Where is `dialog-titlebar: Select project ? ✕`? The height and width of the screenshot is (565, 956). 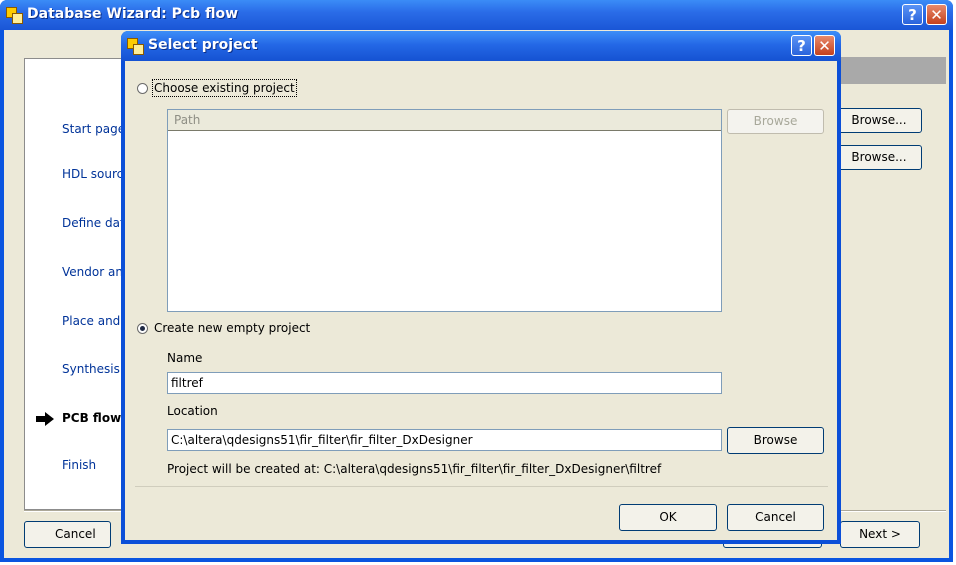
dialog-titlebar: Select project ? ✕ is located at coordinates (481, 46).